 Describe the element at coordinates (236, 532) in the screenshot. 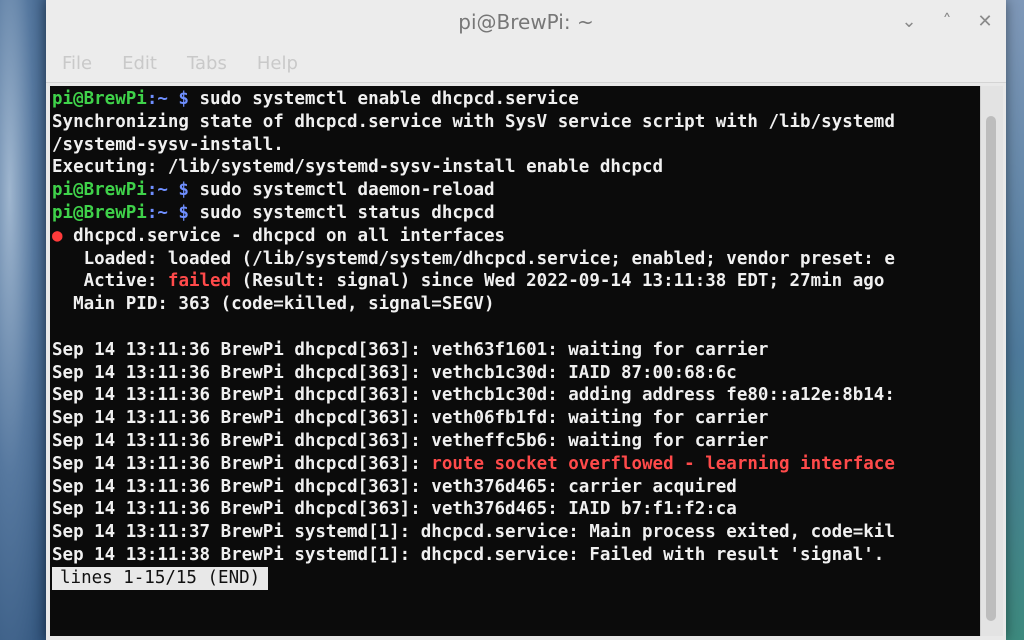

I see `log-prefix: Sep 14 13:11:37 BrewPi systemd[1]:` at that location.